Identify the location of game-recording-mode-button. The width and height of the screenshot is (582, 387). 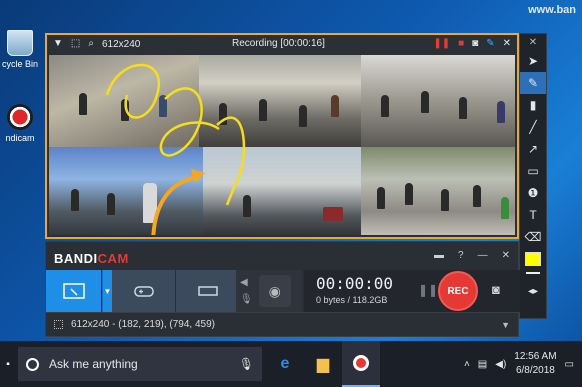
(144, 291).